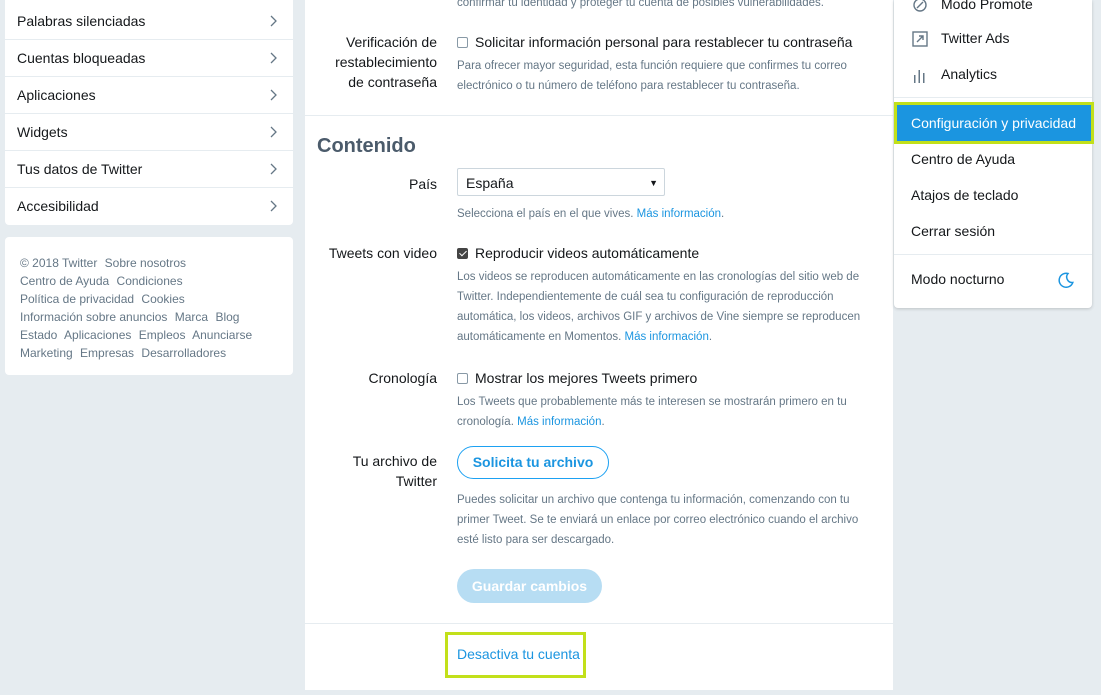 Image resolution: width=1101 pixels, height=695 pixels. What do you see at coordinates (529, 586) in the screenshot?
I see `save-changes-button: Guardar cambios` at bounding box center [529, 586].